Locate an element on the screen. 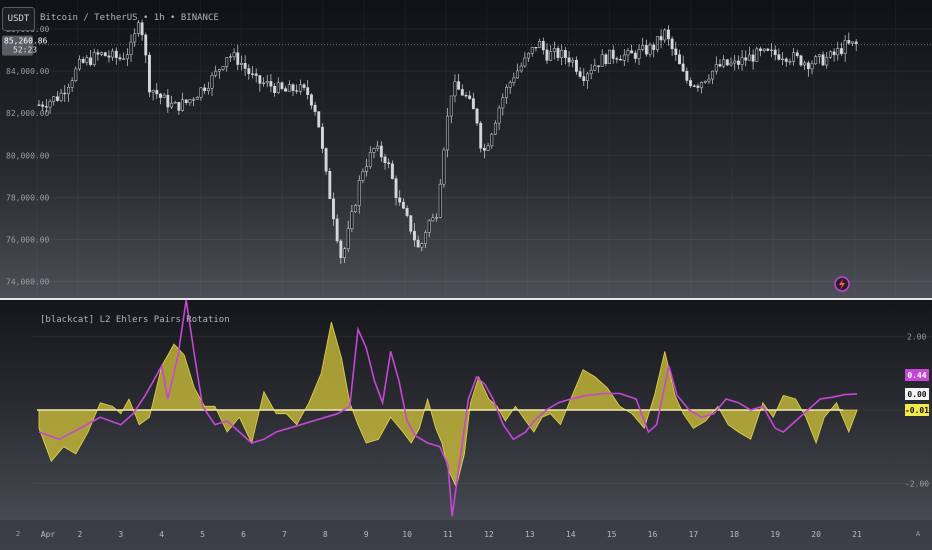 The image size is (932, 550). indicator-title: [blackcat] L2 Ehlers Pairs Rotation is located at coordinates (135, 320).